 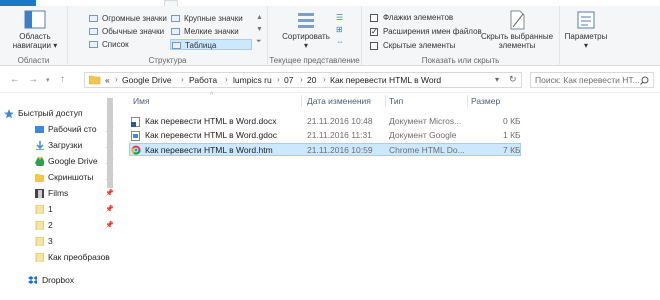 What do you see at coordinates (32, 280) in the screenshot?
I see `dropbox-icon` at bounding box center [32, 280].